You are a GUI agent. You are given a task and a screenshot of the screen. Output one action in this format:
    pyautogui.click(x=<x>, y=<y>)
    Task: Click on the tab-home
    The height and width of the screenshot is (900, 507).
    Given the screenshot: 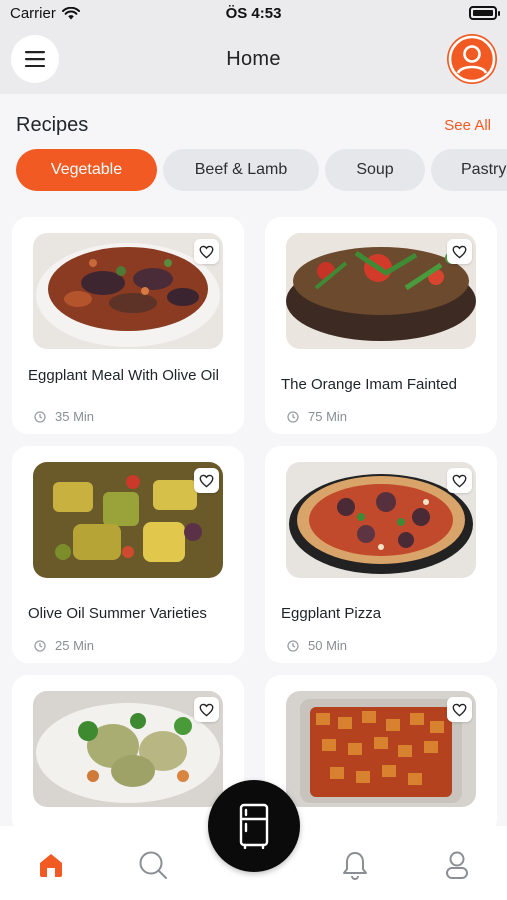 What is the action you would take?
    pyautogui.click(x=51, y=865)
    